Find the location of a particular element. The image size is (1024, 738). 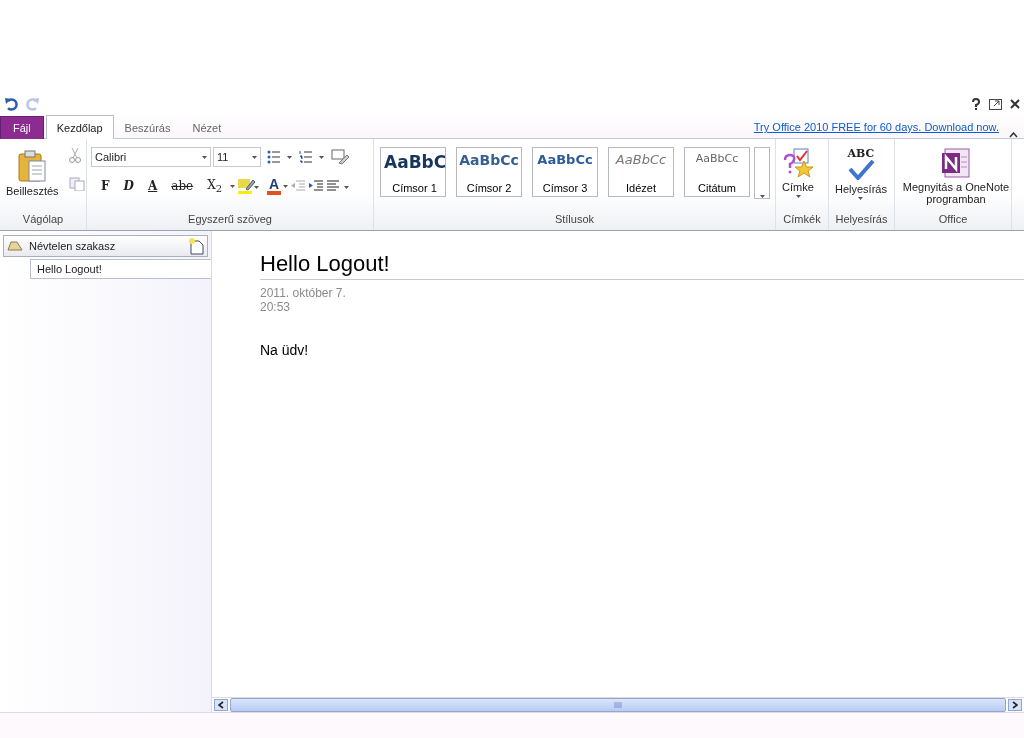

grip-icon is located at coordinates (618, 705).